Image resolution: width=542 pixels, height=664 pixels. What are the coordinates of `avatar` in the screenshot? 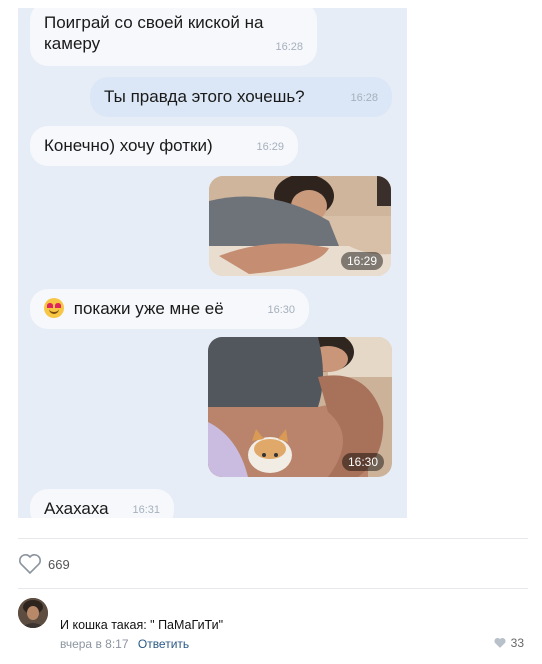 It's located at (33, 613).